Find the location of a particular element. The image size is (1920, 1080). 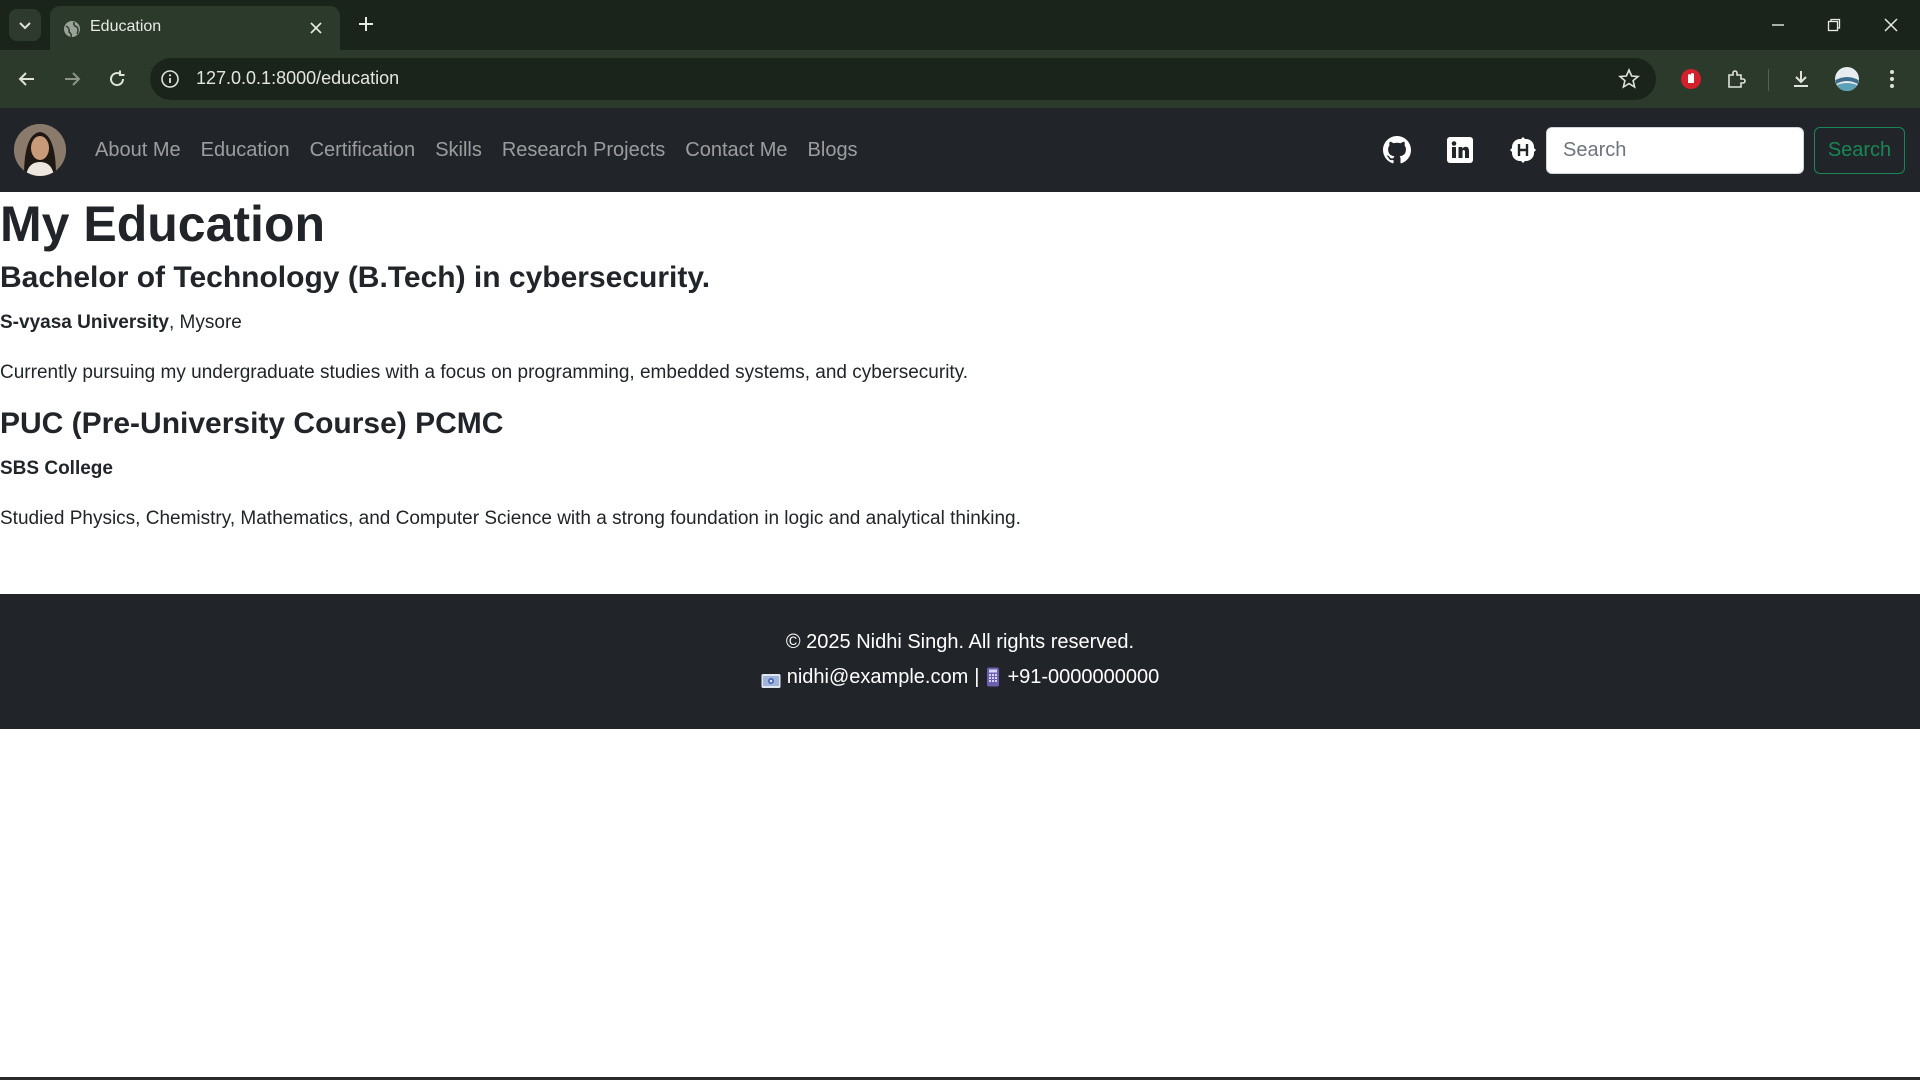

footer-copyright: © 2025 Nidhi Singh. All rights reserved. is located at coordinates (960, 642).